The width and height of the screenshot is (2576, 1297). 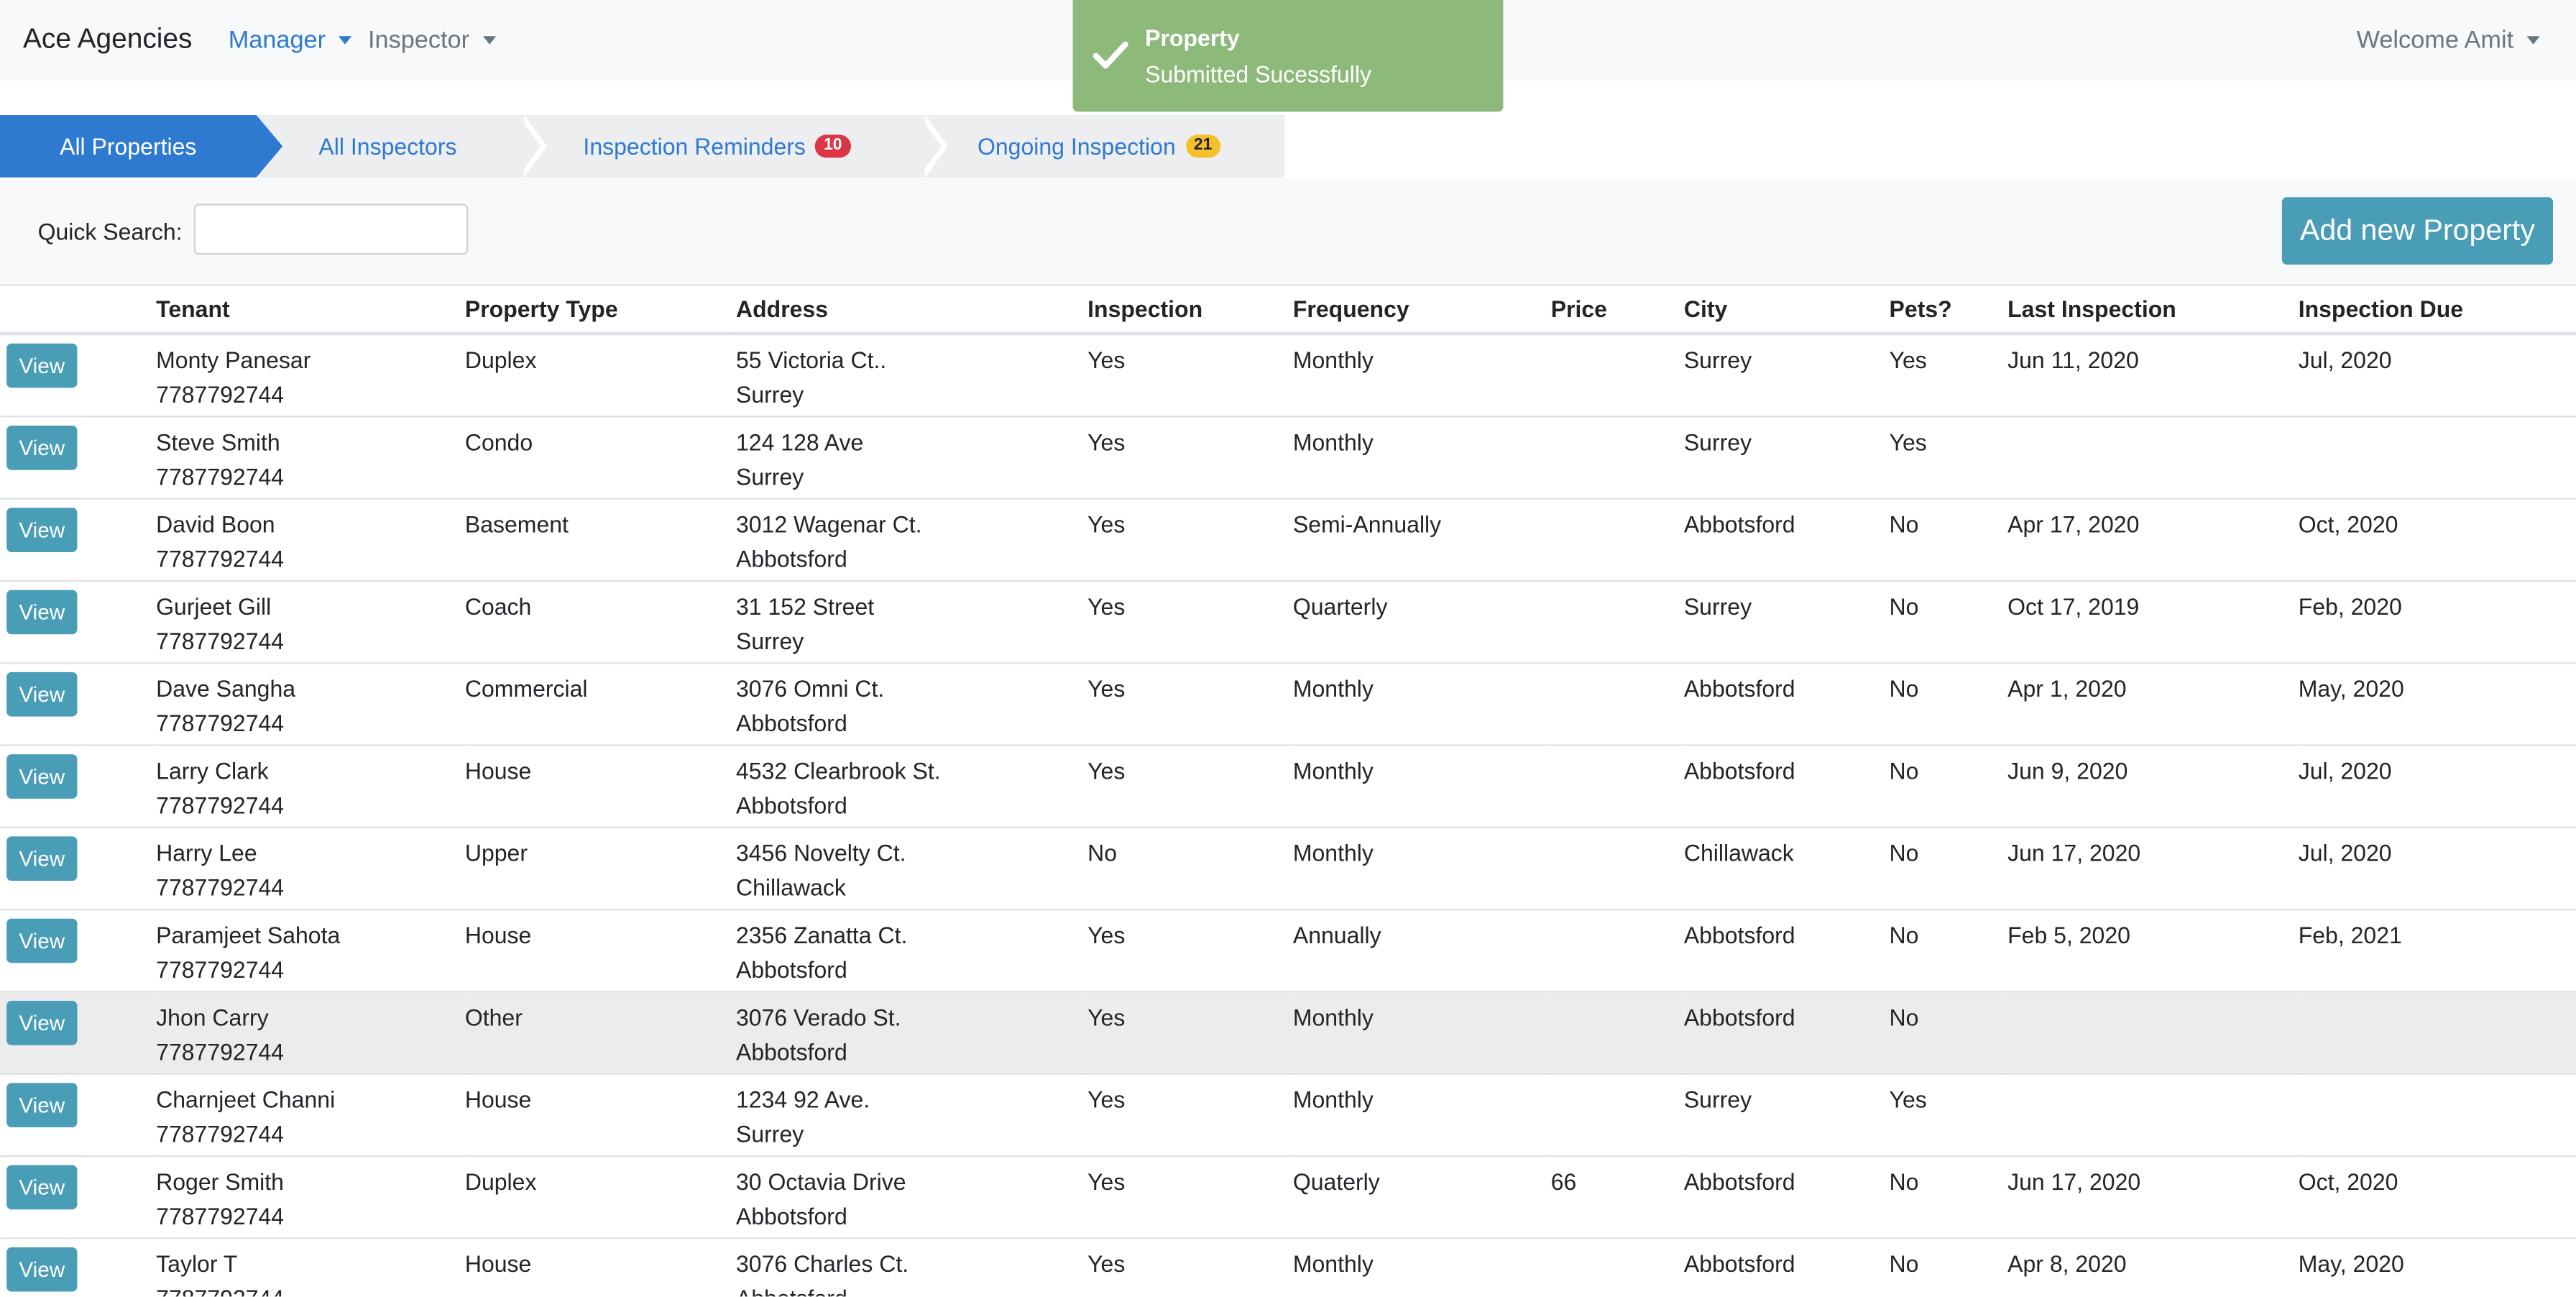 I want to click on nav-inspector-dropdown: Inspector, so click(x=432, y=40).